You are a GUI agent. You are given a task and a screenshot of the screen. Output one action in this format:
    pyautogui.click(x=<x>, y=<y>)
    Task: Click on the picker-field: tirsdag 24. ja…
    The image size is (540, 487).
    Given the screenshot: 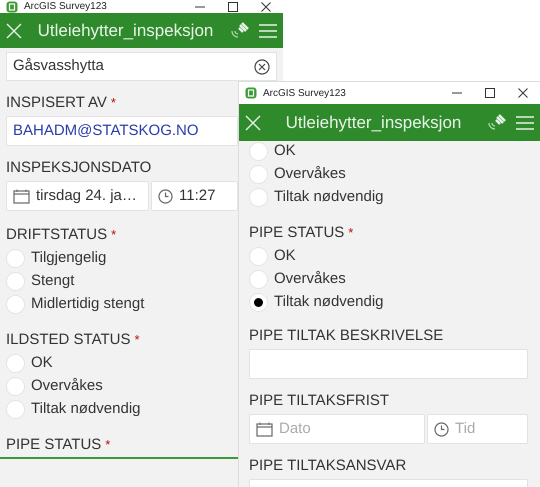 What is the action you would take?
    pyautogui.click(x=77, y=196)
    